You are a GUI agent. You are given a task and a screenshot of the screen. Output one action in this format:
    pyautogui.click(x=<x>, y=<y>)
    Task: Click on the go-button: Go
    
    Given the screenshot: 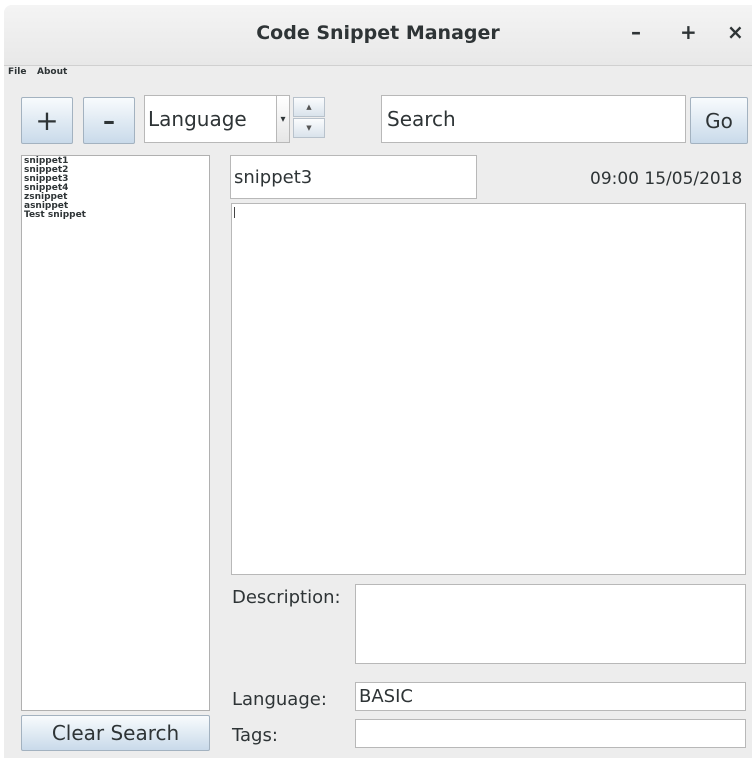 What is the action you would take?
    pyautogui.click(x=719, y=120)
    